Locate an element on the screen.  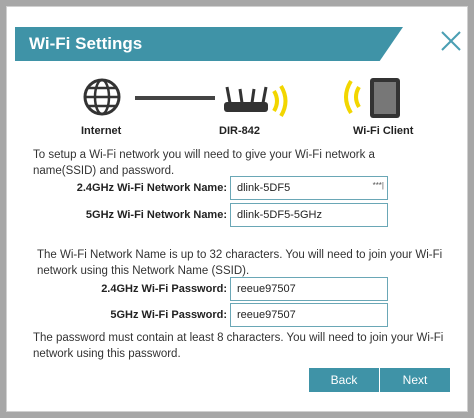
globe-icon is located at coordinates (102, 99).